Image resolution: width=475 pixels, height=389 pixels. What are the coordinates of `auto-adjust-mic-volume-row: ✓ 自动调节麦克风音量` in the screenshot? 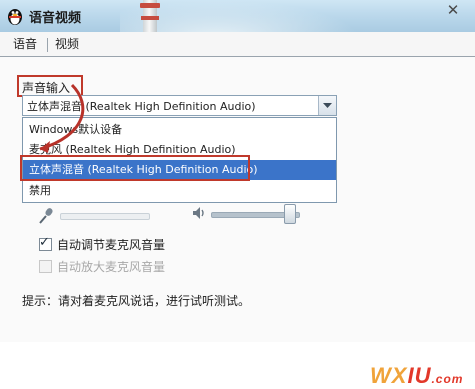 It's located at (102, 244).